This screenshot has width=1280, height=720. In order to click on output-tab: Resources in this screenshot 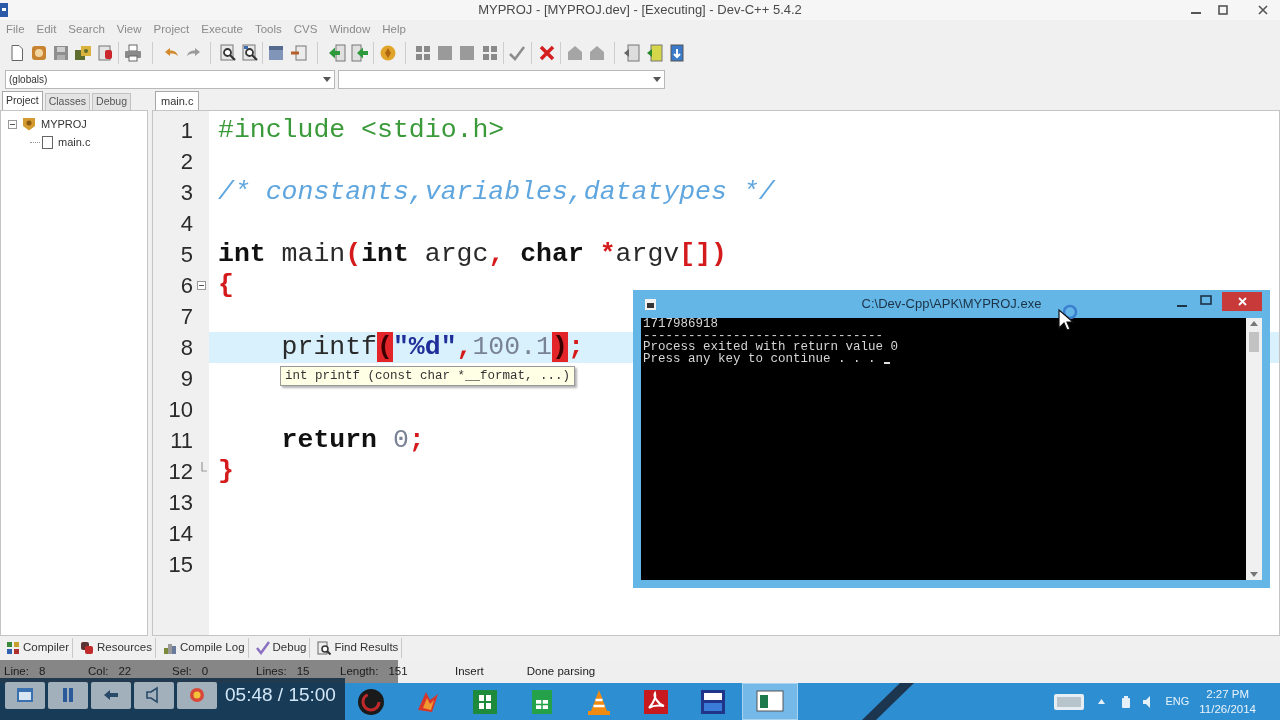, I will do `click(116, 648)`.